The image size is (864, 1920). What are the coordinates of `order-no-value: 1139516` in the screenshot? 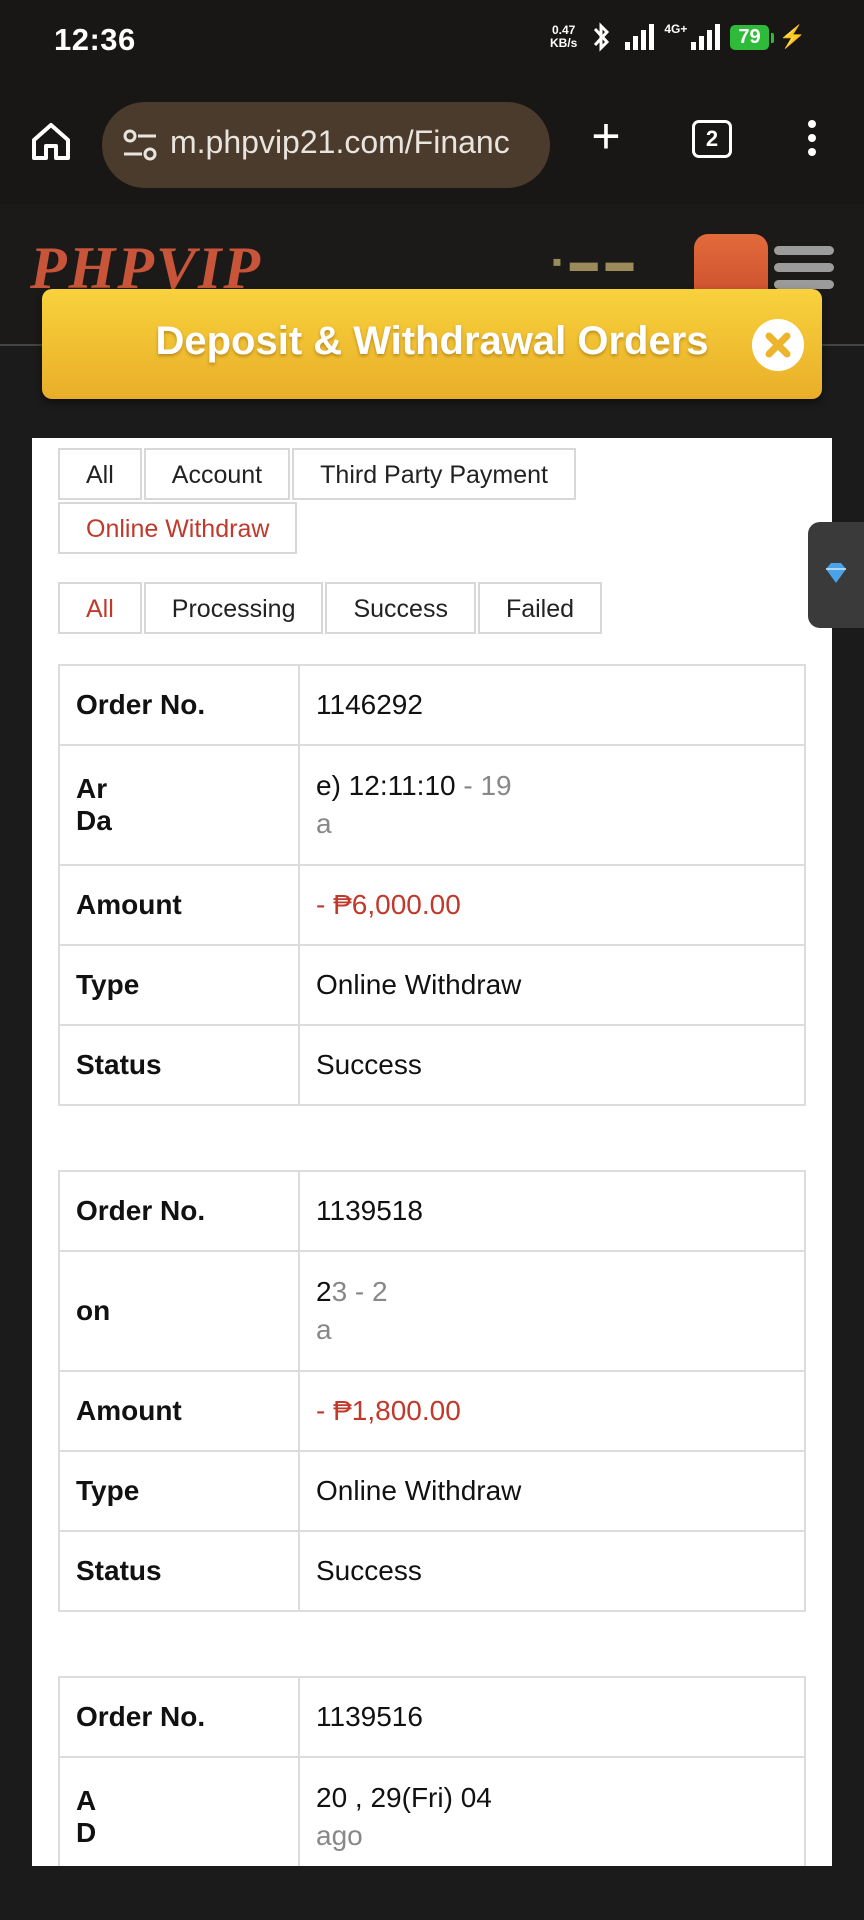 It's located at (552, 1717).